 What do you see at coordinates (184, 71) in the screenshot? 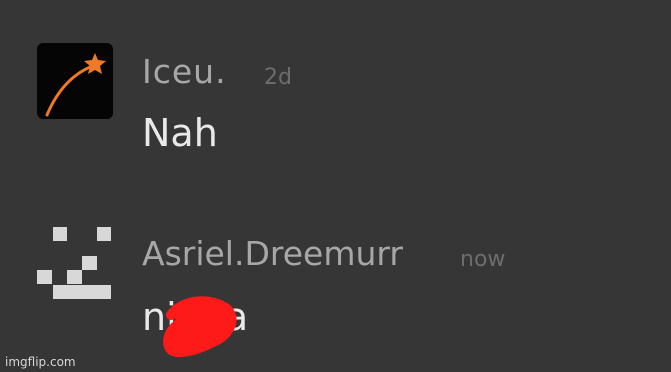
I see `username: Iceu.` at bounding box center [184, 71].